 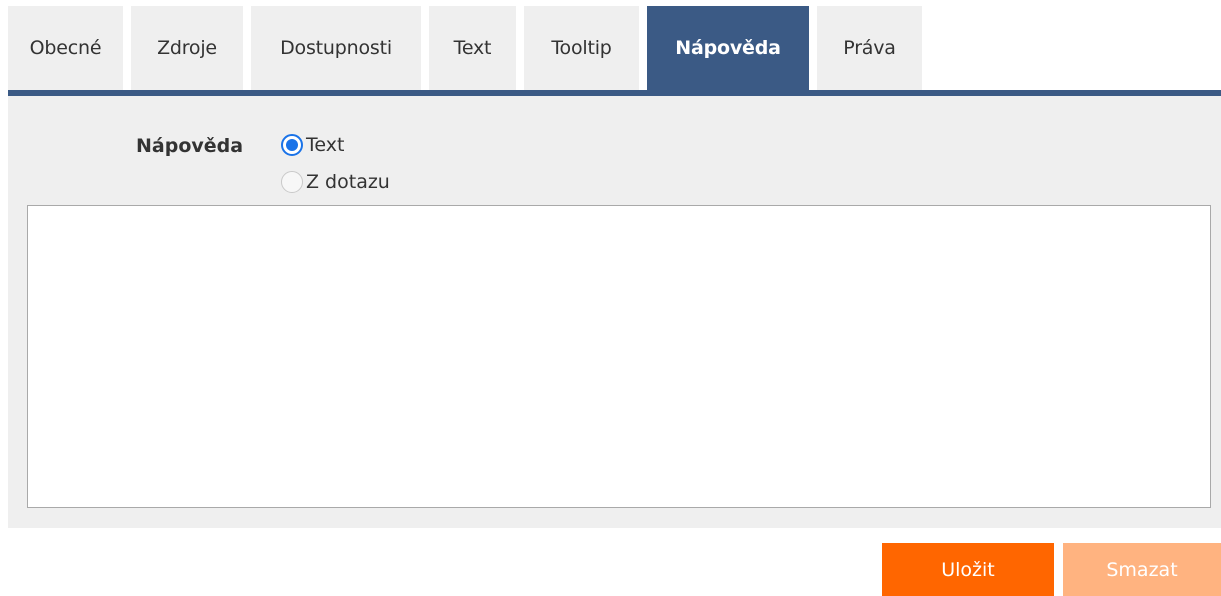 What do you see at coordinates (325, 145) in the screenshot?
I see `radio-label-text: Text` at bounding box center [325, 145].